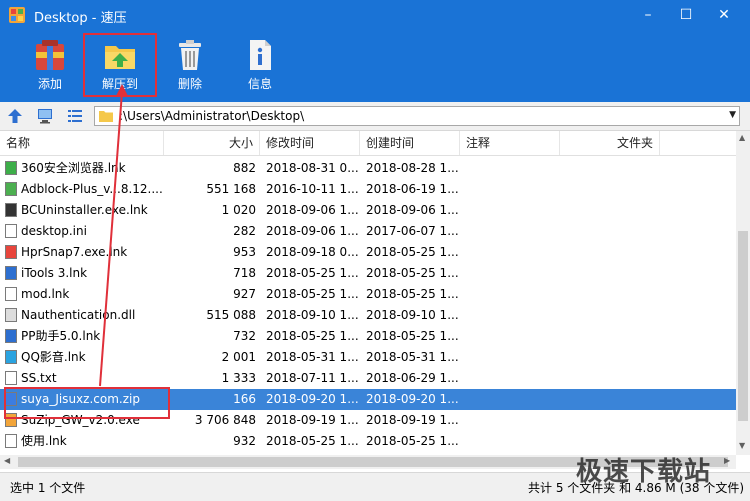  I want to click on file-name: Nauthentication.dll, so click(78, 315).